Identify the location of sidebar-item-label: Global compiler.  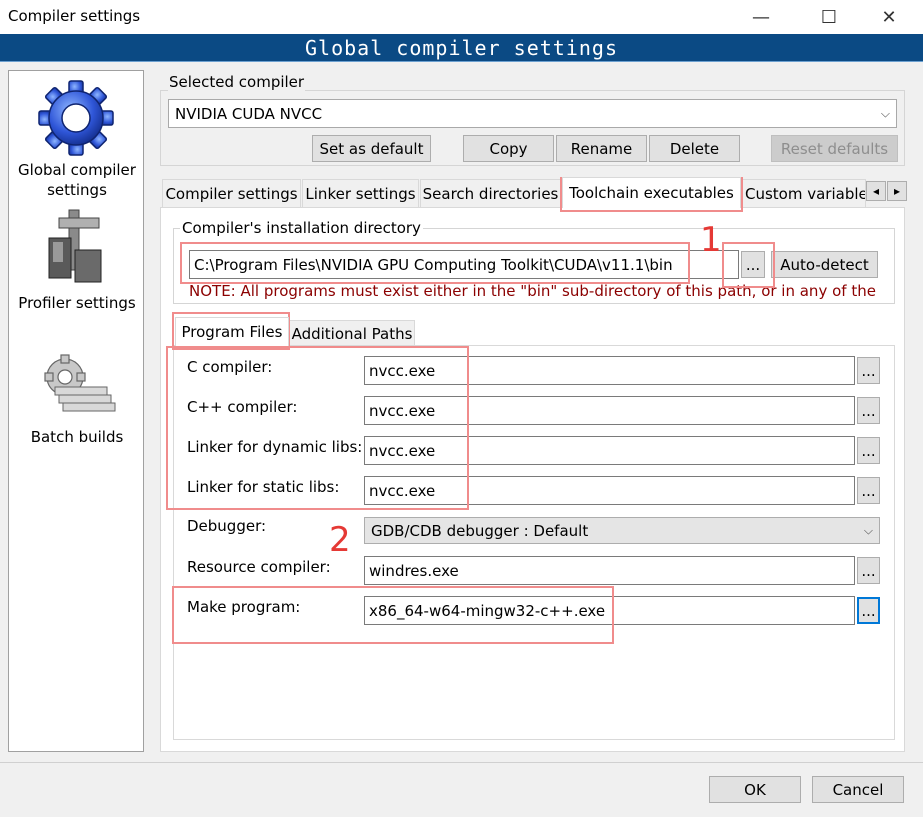
(77, 170).